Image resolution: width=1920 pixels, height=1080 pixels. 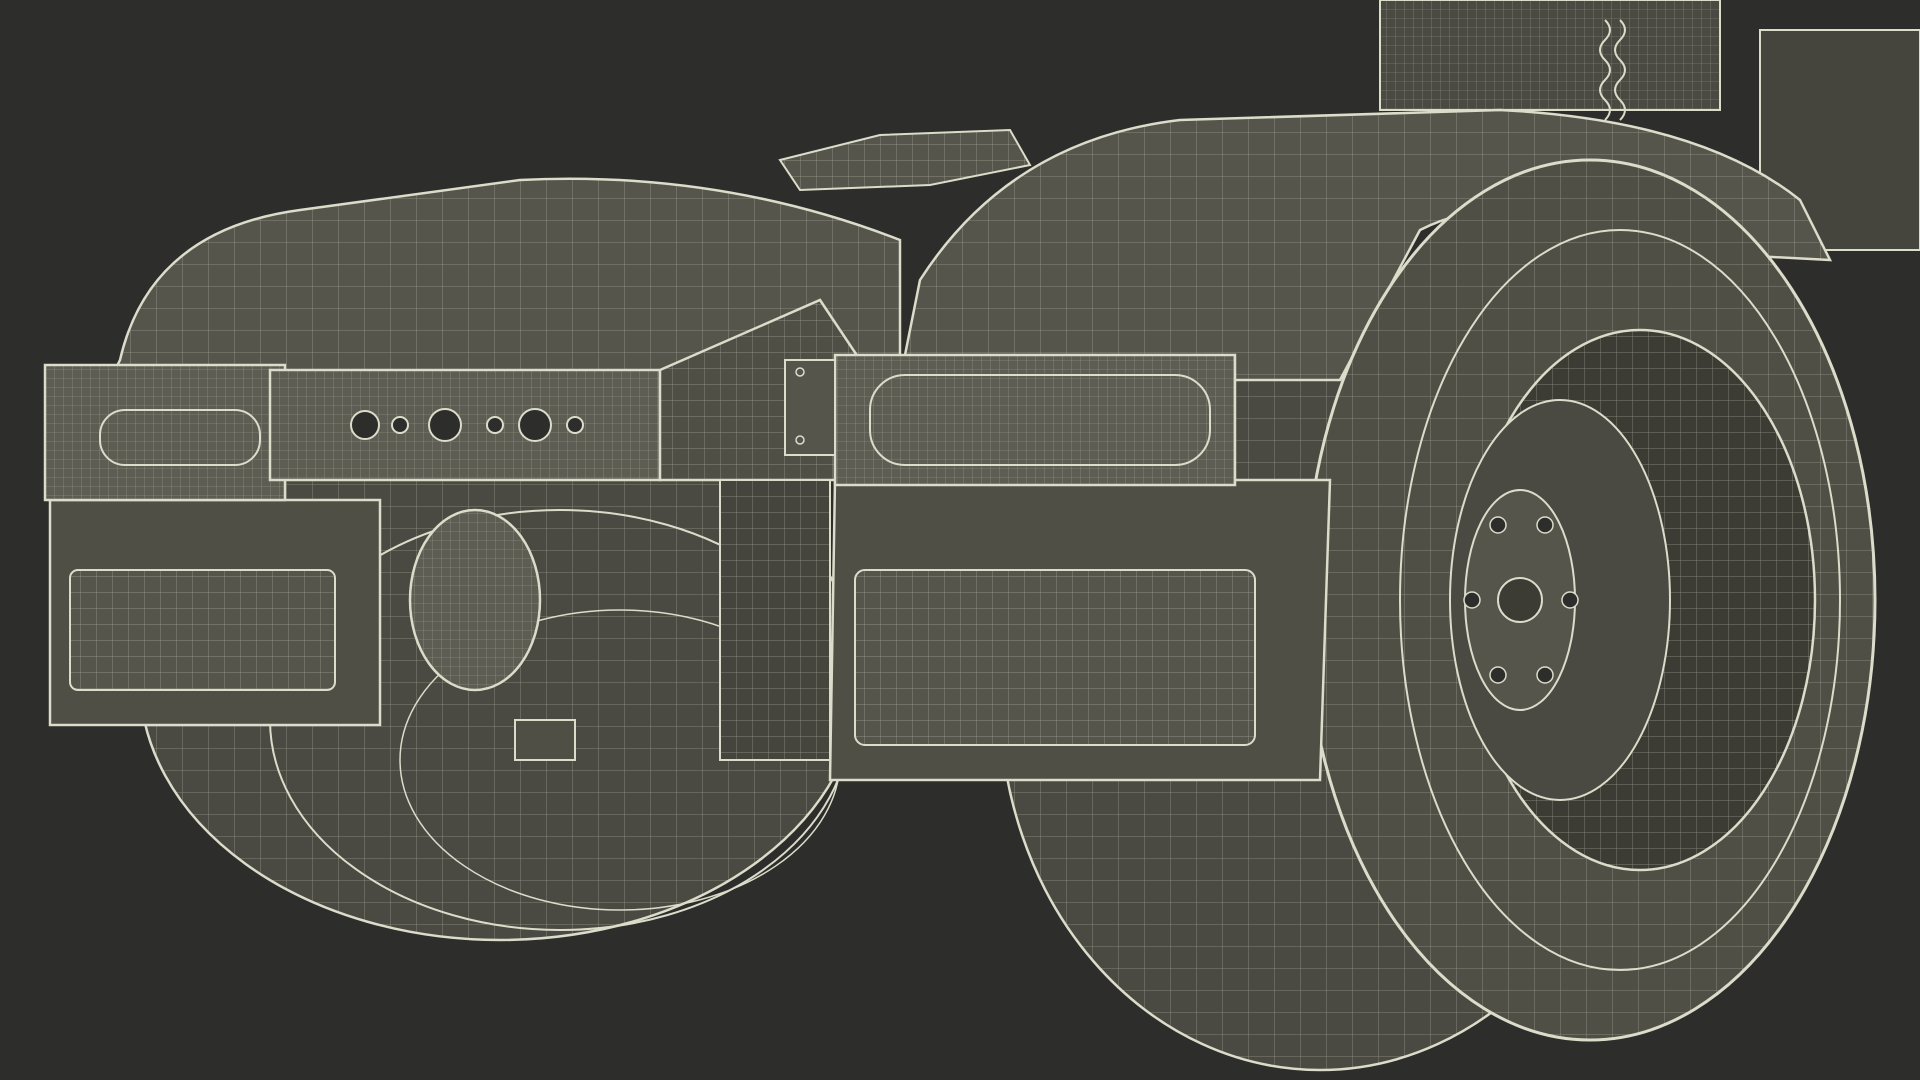 What do you see at coordinates (165, 432) in the screenshot?
I see `left-tail-lamp` at bounding box center [165, 432].